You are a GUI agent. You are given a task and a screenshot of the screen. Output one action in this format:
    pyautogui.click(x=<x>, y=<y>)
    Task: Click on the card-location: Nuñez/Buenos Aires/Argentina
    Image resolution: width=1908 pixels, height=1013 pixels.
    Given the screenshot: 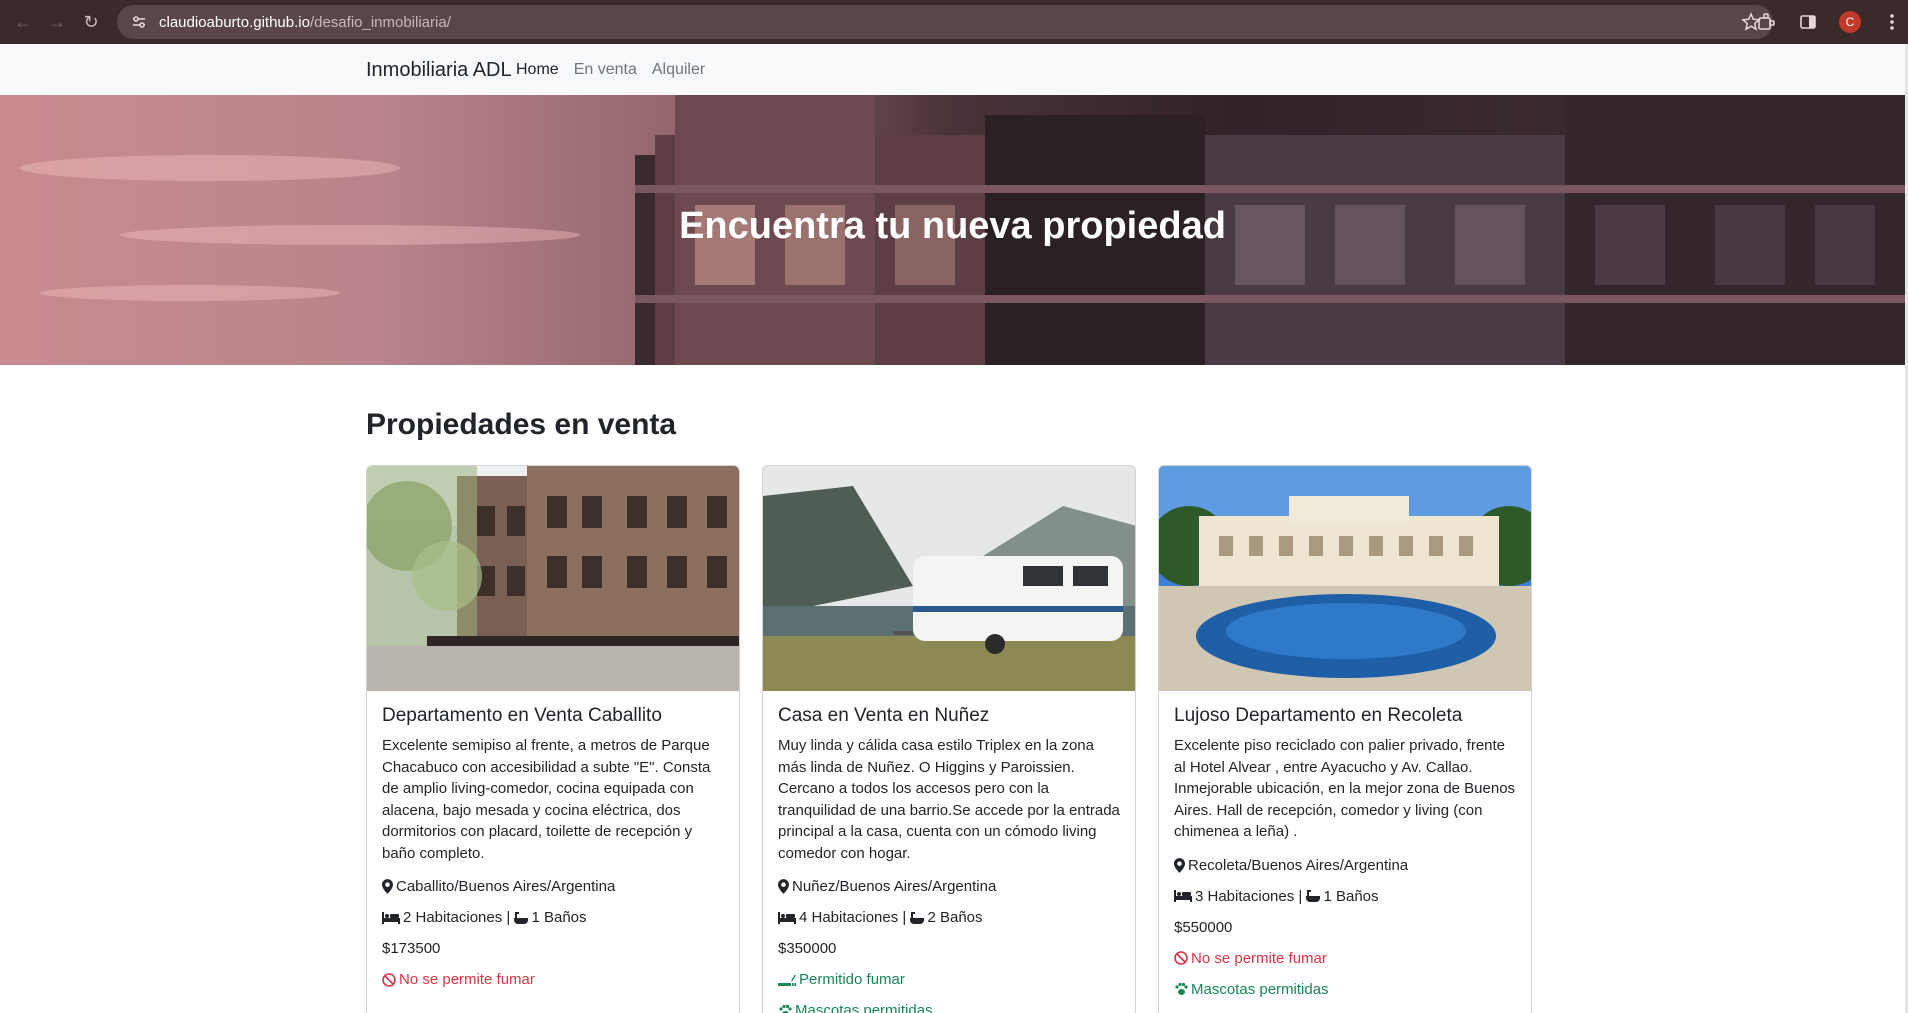 What is the action you would take?
    pyautogui.click(x=949, y=886)
    